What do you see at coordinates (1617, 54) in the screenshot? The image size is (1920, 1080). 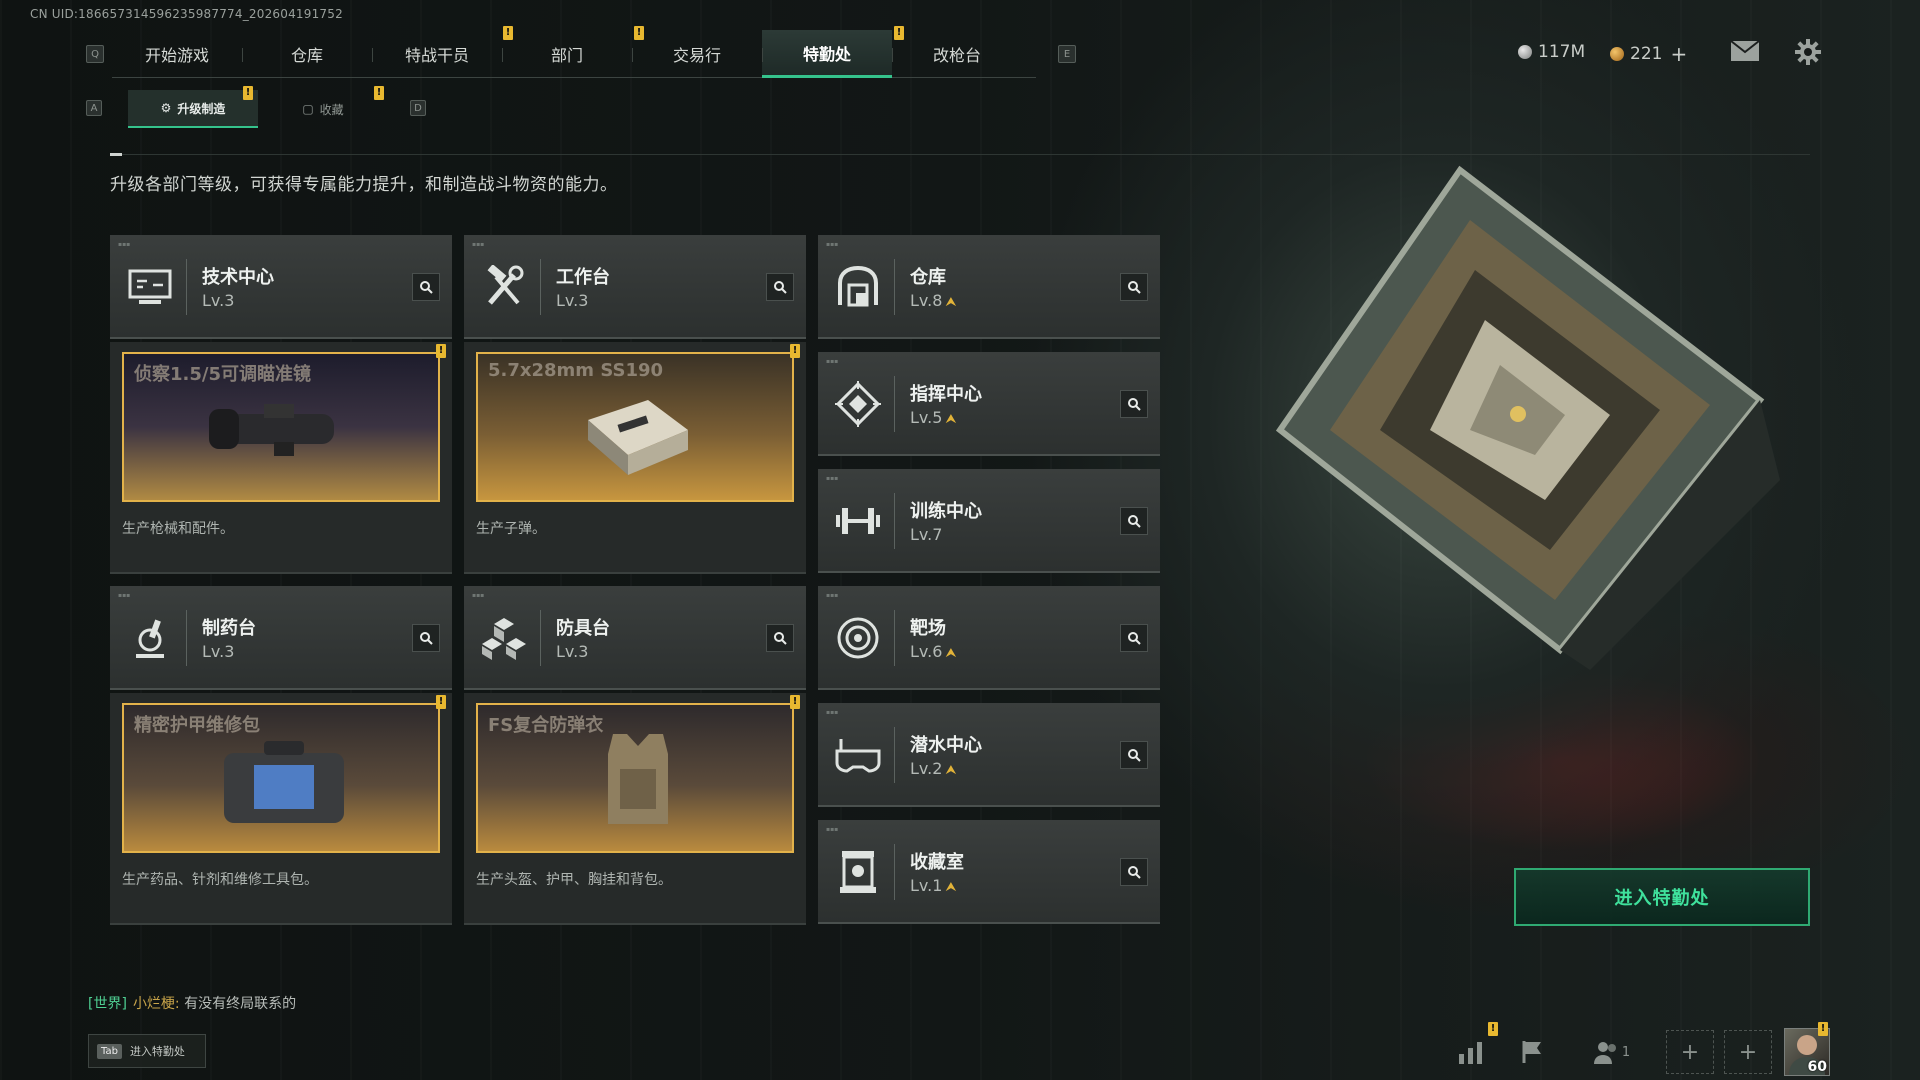 I see `gold-coin-icon` at bounding box center [1617, 54].